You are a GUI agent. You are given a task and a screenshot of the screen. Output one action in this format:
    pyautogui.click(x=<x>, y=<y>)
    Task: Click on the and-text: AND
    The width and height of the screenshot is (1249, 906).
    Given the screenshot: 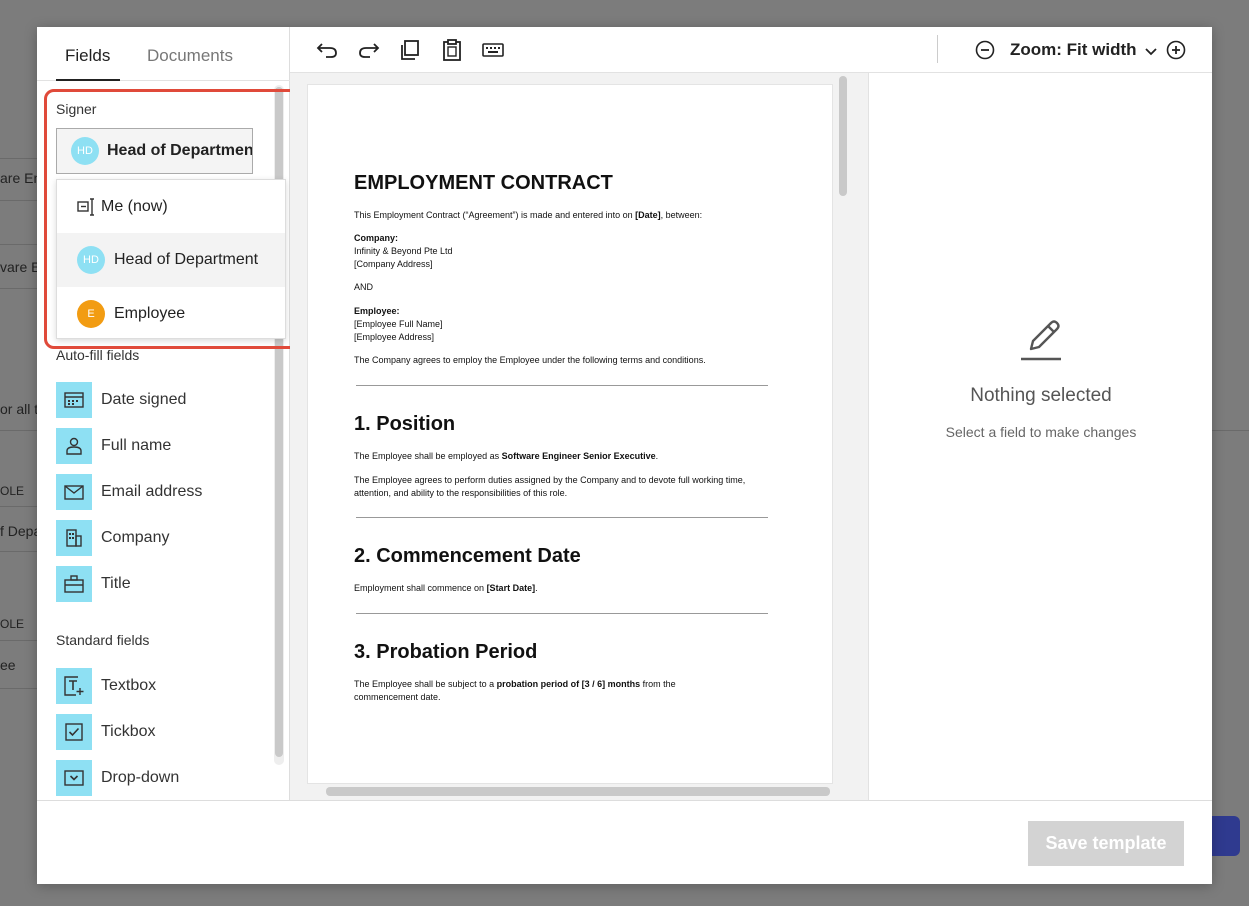 What is the action you would take?
    pyautogui.click(x=364, y=287)
    